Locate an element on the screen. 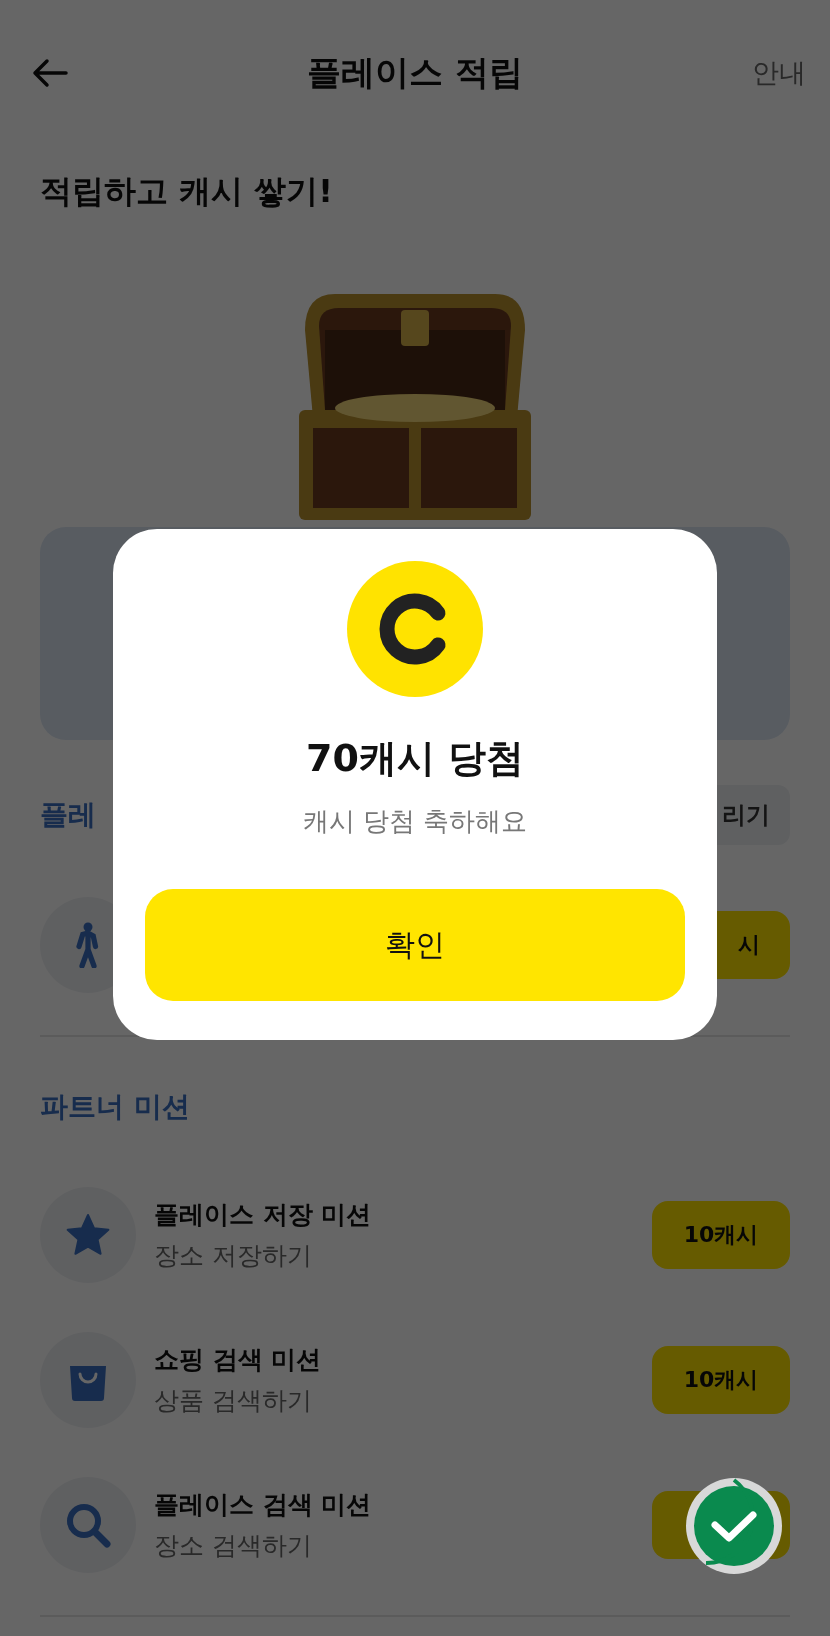 The width and height of the screenshot is (830, 1636). info-link: 안내 is located at coordinates (779, 73).